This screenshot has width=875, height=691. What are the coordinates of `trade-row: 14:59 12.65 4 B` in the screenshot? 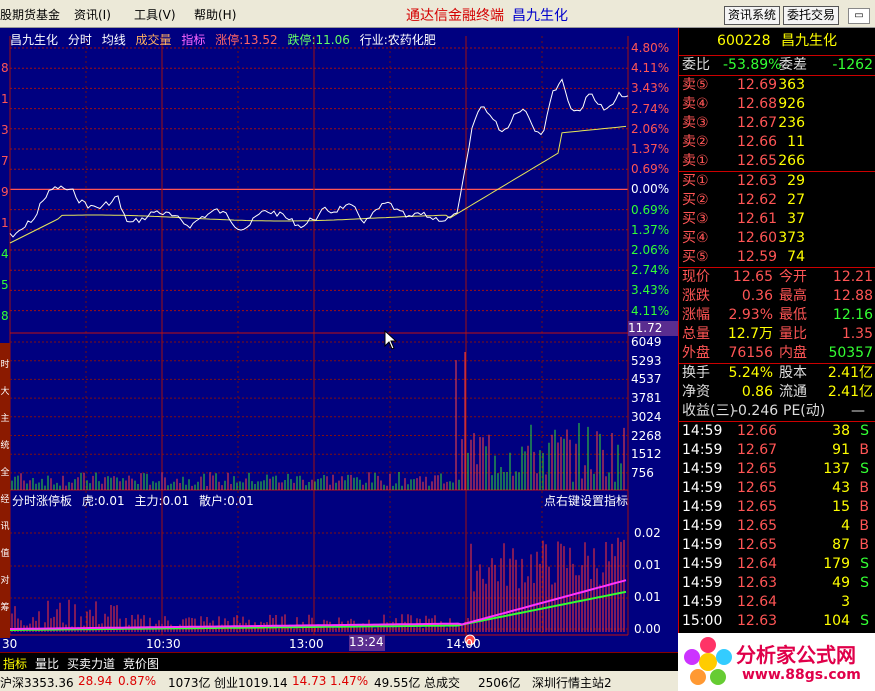 It's located at (777, 526).